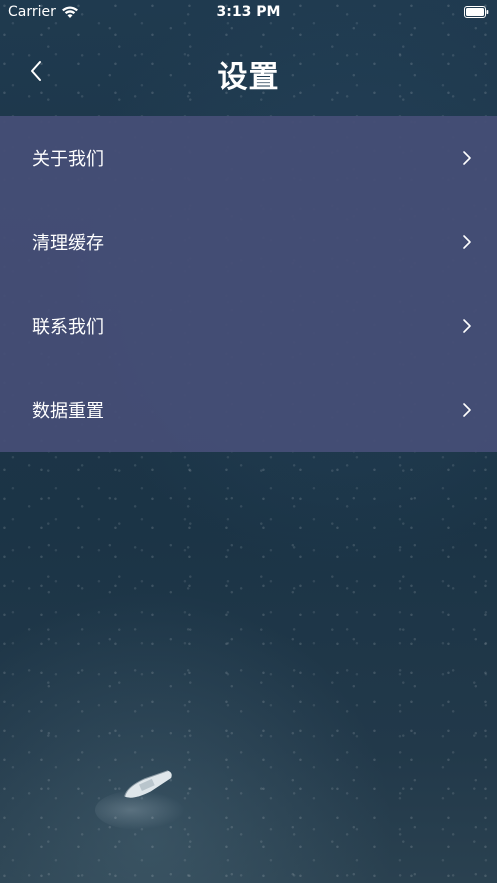 The height and width of the screenshot is (883, 497). I want to click on menu-item-label: 数据重置, so click(68, 411).